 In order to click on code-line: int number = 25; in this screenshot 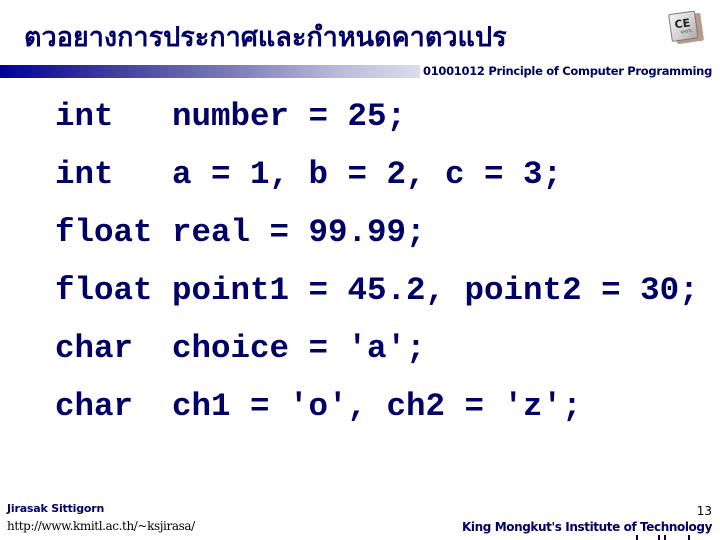, I will do `click(377, 117)`.